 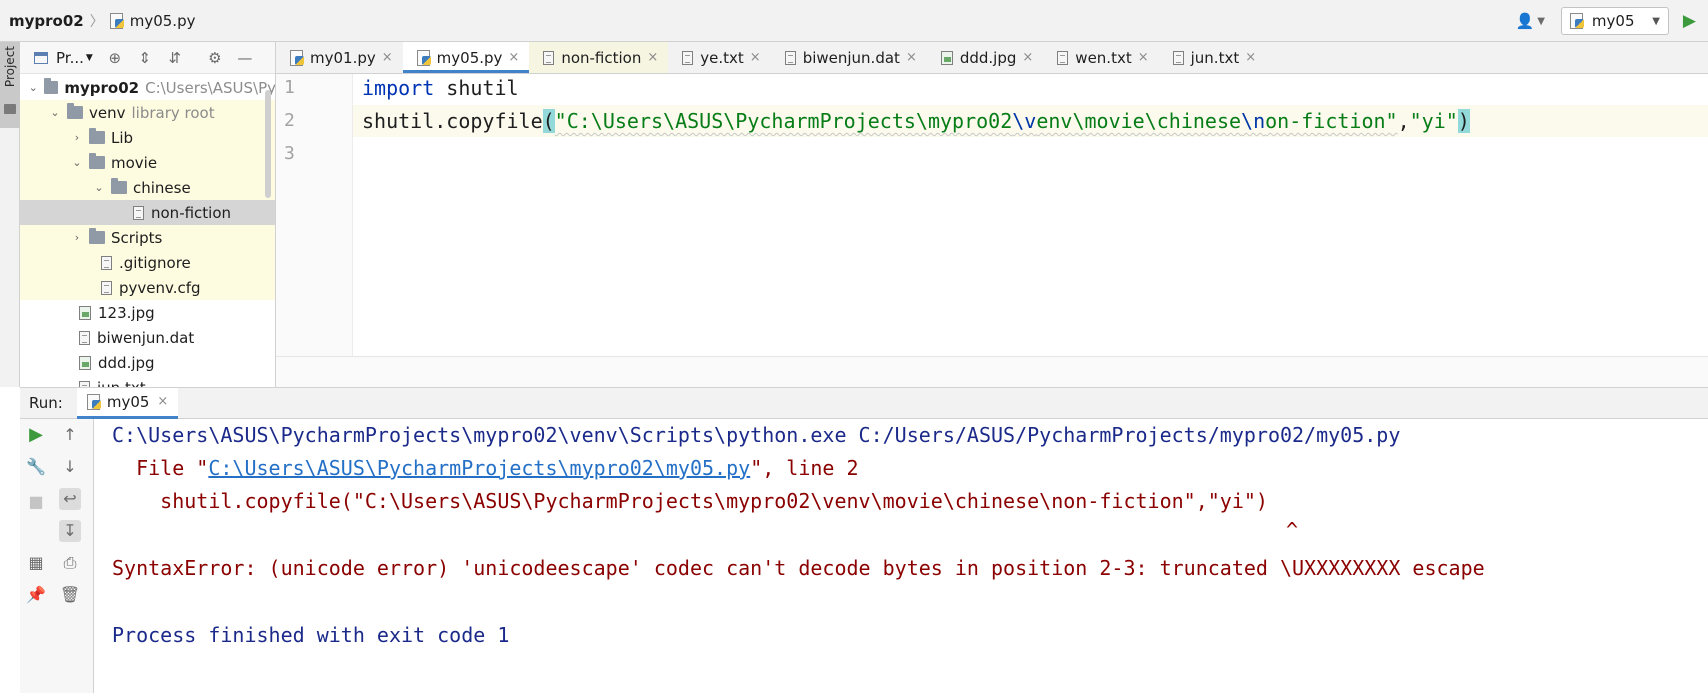 What do you see at coordinates (1689, 21) in the screenshot?
I see `run-button: ▶` at bounding box center [1689, 21].